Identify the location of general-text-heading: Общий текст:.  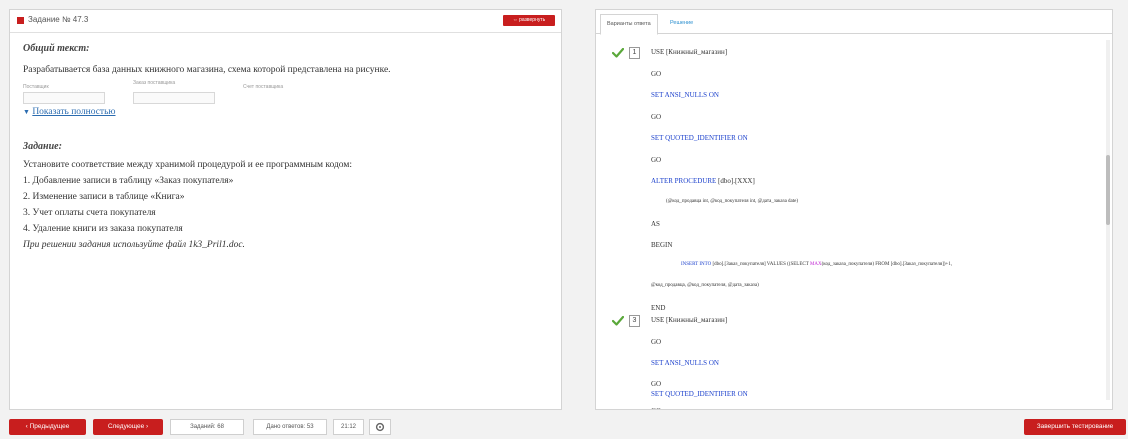
(56, 48).